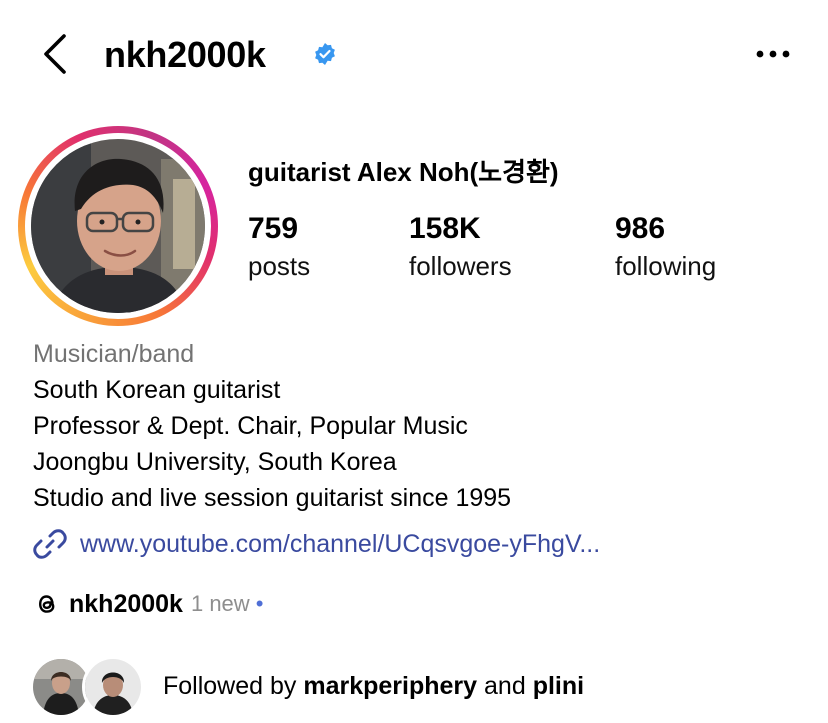  Describe the element at coordinates (666, 266) in the screenshot. I see `stat-following-label: following` at that location.